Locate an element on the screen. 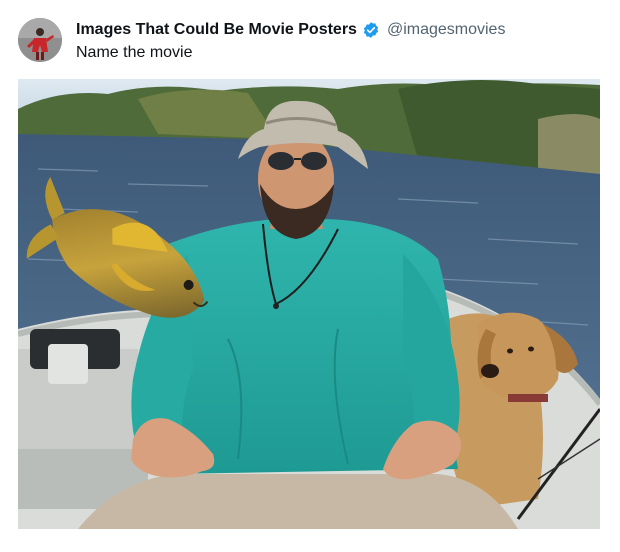 This screenshot has width=620, height=552. author-name: Images That Could Be Movie Posters is located at coordinates (216, 30).